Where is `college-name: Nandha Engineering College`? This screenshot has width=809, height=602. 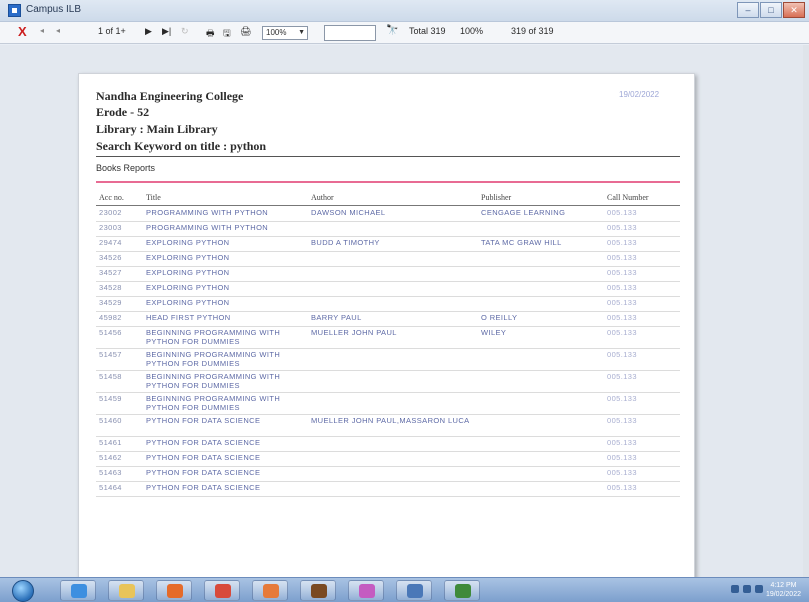
college-name: Nandha Engineering College is located at coordinates (170, 96).